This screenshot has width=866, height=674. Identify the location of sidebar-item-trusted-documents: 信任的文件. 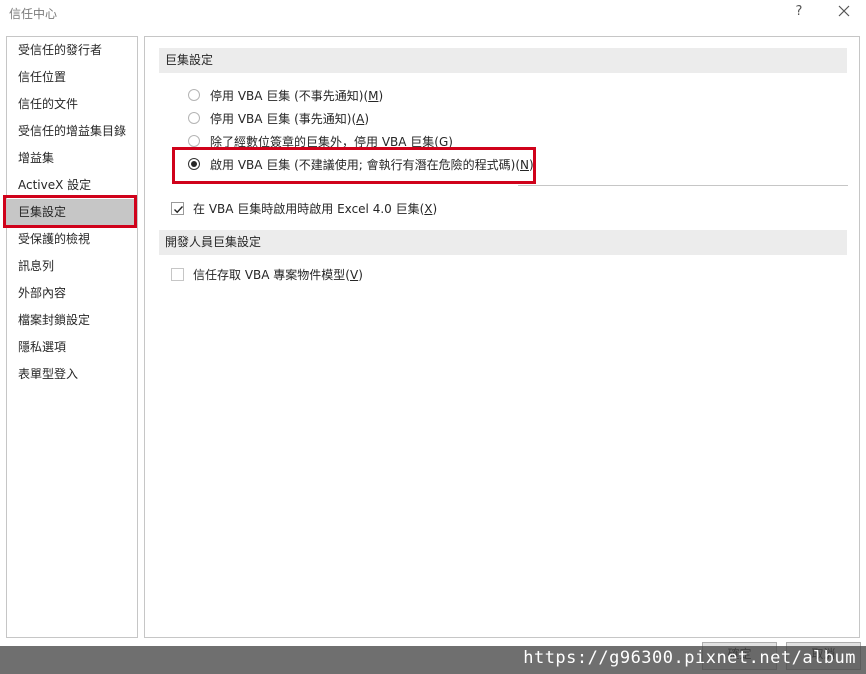
(72, 104).